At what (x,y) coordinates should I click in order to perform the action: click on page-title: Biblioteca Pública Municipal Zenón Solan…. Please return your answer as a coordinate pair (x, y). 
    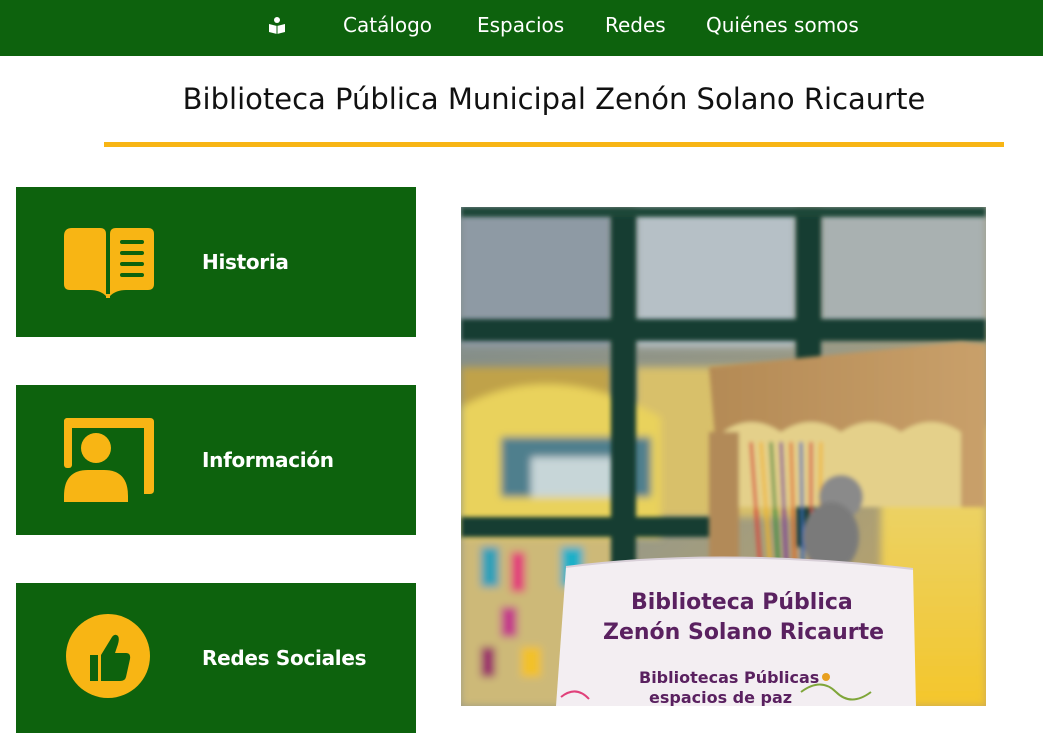
    Looking at the image, I should click on (554, 99).